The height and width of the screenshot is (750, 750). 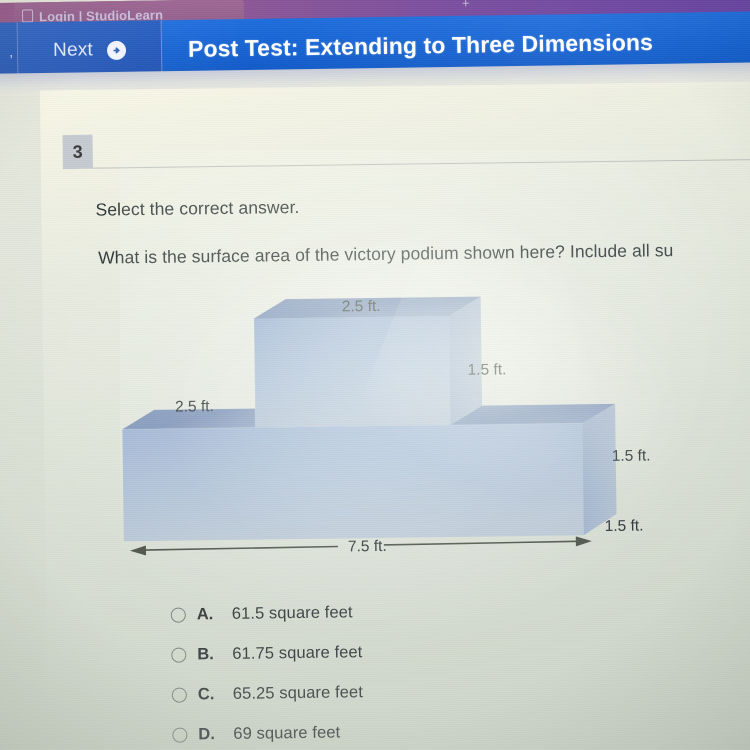 What do you see at coordinates (361, 306) in the screenshot?
I see `dim-label-riser-top-width: 2.5 ft.` at bounding box center [361, 306].